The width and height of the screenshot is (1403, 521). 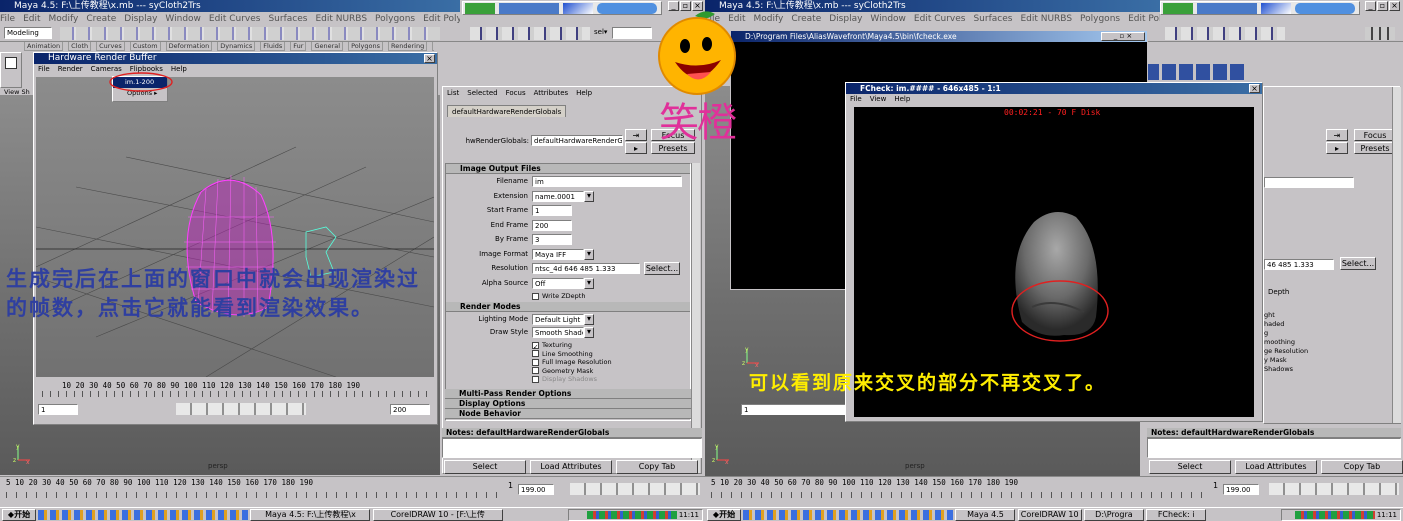 What do you see at coordinates (437, 515) in the screenshot?
I see `left-task-corel: CorelDRAW 10 - [F:\上传` at bounding box center [437, 515].